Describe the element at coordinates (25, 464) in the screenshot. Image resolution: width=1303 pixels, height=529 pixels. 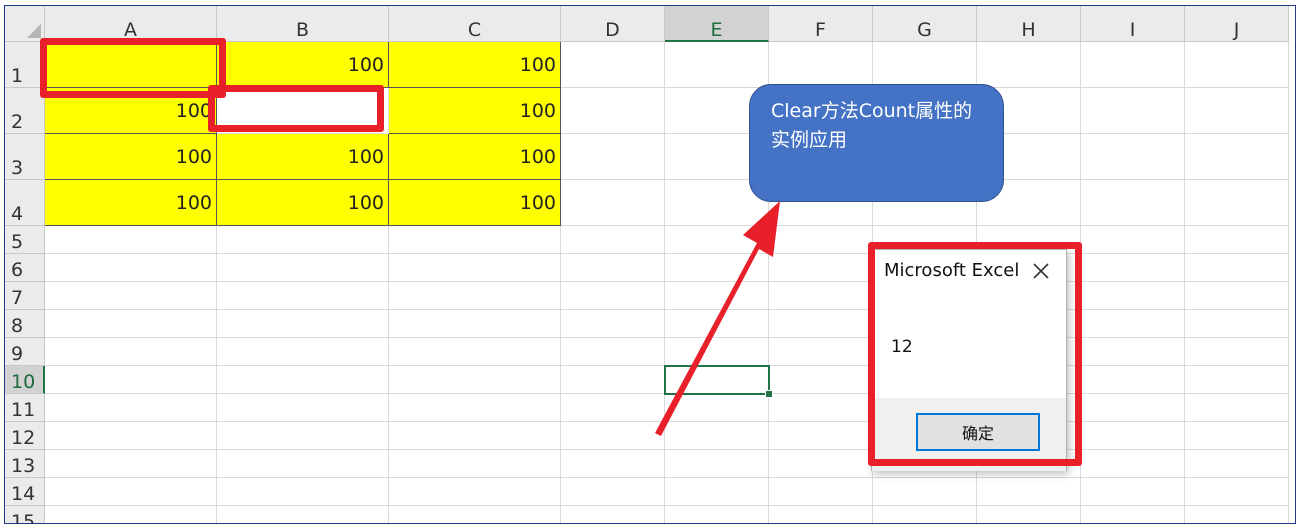
I see `row-header-13: 13` at that location.